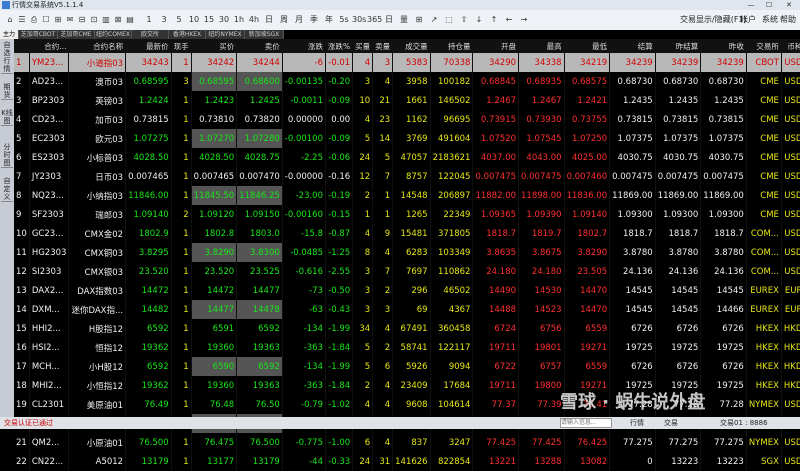 The image size is (800, 471). What do you see at coordinates (34, 20) in the screenshot?
I see `toolbar-button-2: ⎙` at bounding box center [34, 20].